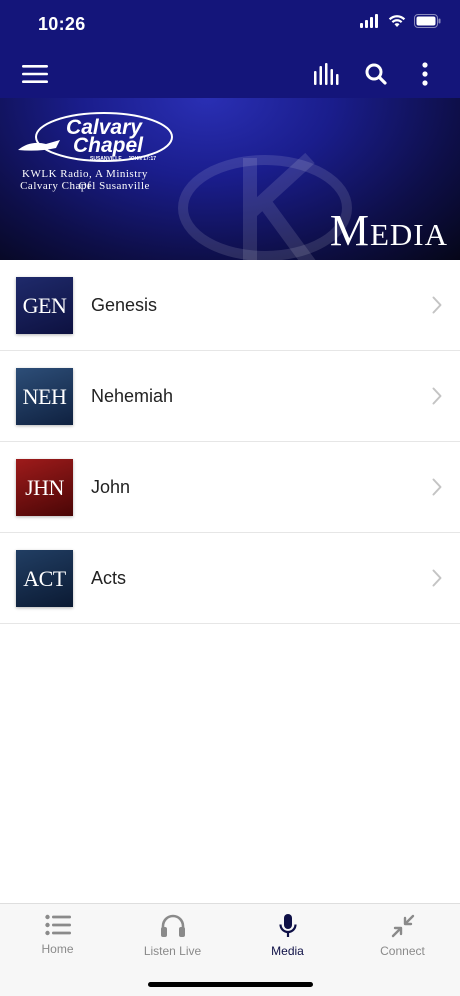 This screenshot has width=460, height=996. Describe the element at coordinates (108, 145) in the screenshot. I see `svg-text: Chapel` at that location.